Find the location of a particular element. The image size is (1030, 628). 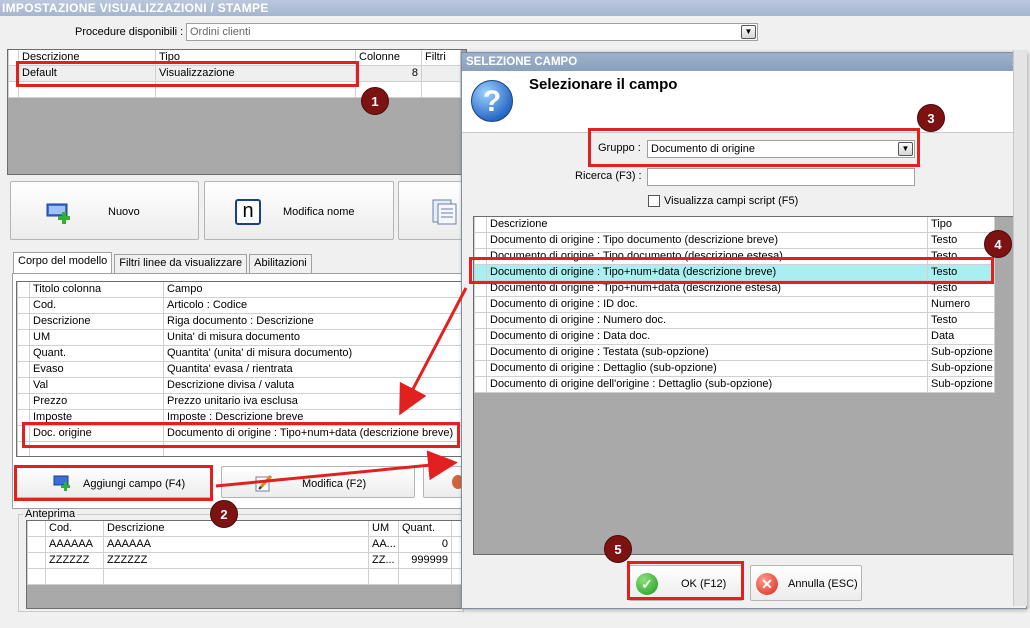

highlight-selected-field is located at coordinates (731, 270).